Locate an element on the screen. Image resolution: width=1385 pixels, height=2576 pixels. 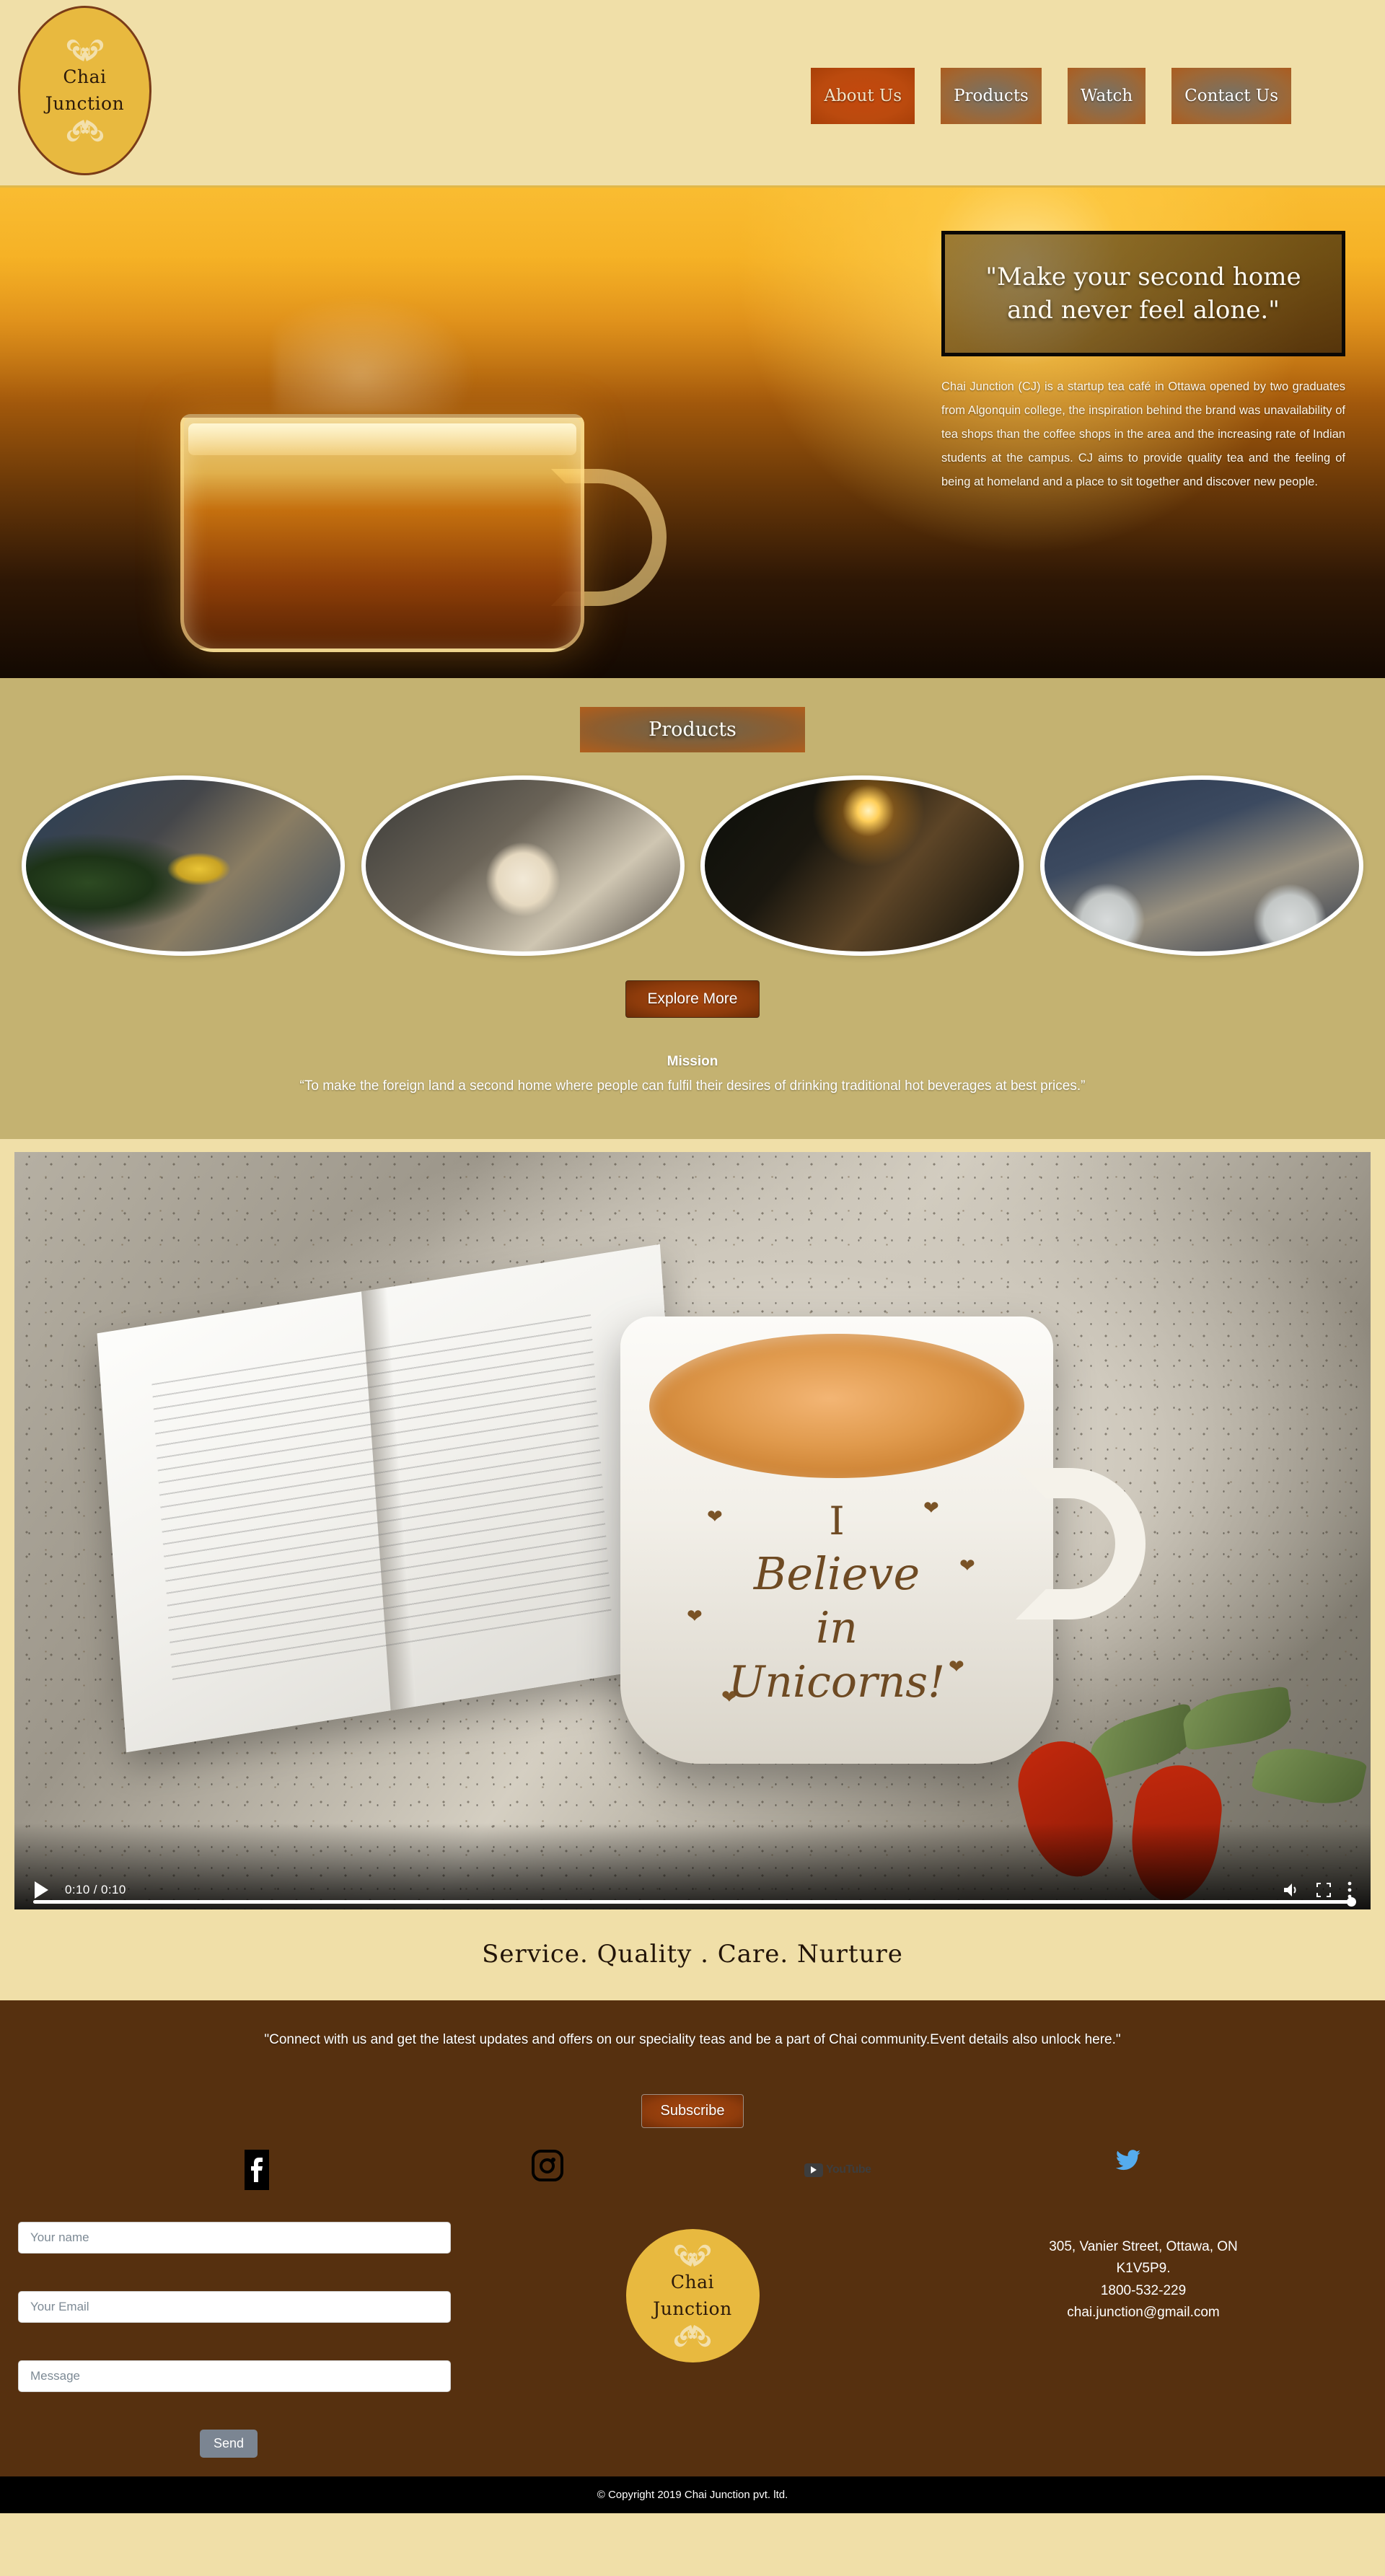
video-progress-bar is located at coordinates (694, 1902).